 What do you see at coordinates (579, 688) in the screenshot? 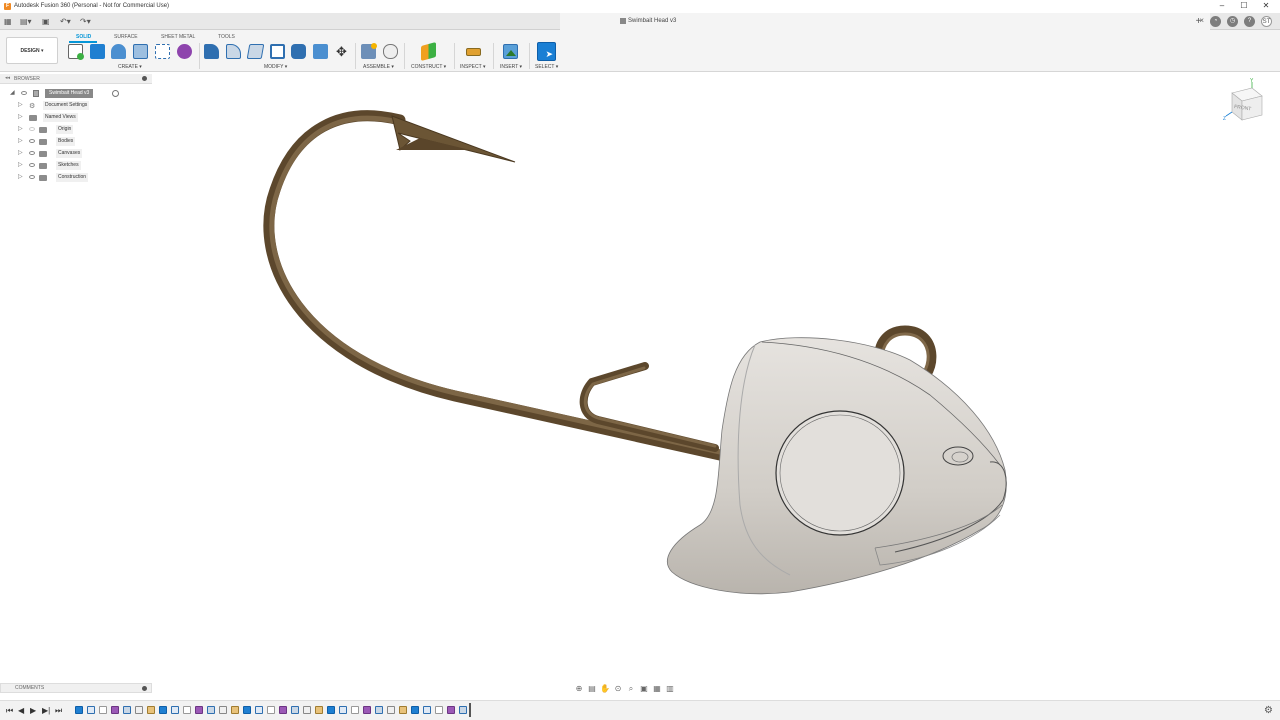
I see `orbit-icon: ⊕` at bounding box center [579, 688].